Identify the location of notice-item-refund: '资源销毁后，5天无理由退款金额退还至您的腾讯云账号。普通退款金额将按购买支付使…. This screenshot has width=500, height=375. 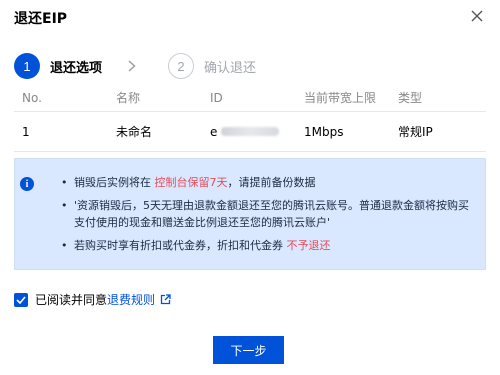
(267, 214).